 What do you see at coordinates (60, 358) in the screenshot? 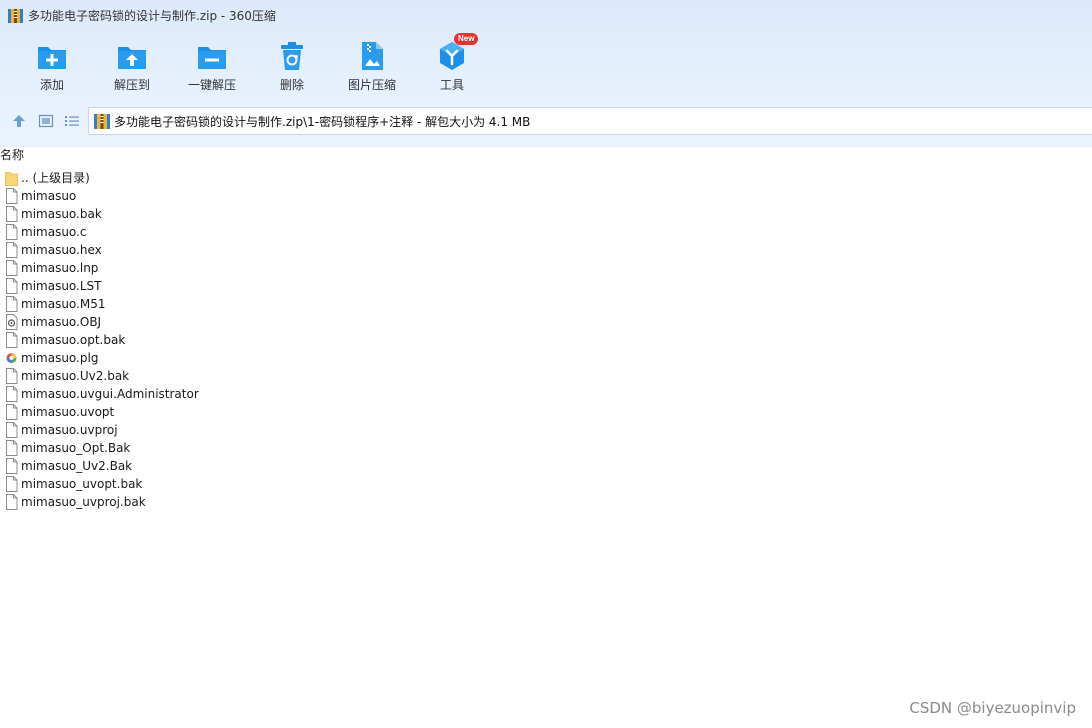
I see `file-name: mimasuo.plg` at bounding box center [60, 358].